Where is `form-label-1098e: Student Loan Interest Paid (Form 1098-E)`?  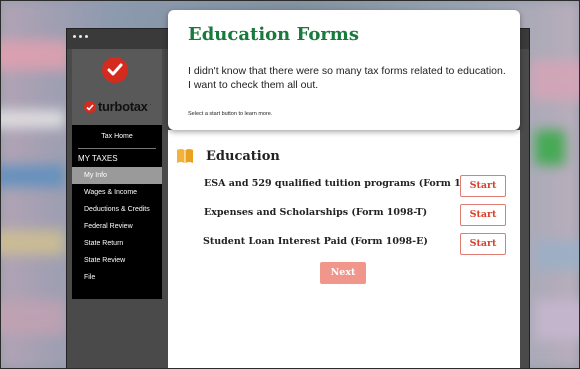 form-label-1098e: Student Loan Interest Paid (Form 1098-E) is located at coordinates (315, 241).